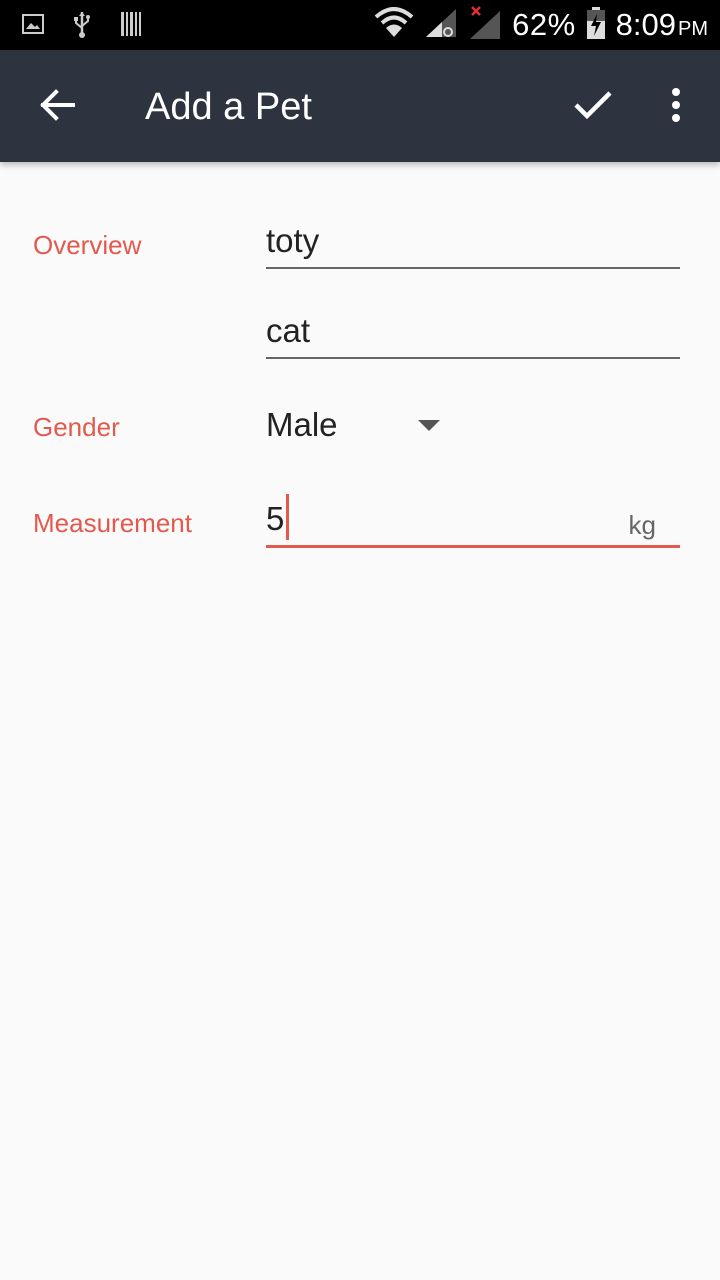 This screenshot has height=1280, width=720. Describe the element at coordinates (473, 268) in the screenshot. I see `name-field-underline` at that location.